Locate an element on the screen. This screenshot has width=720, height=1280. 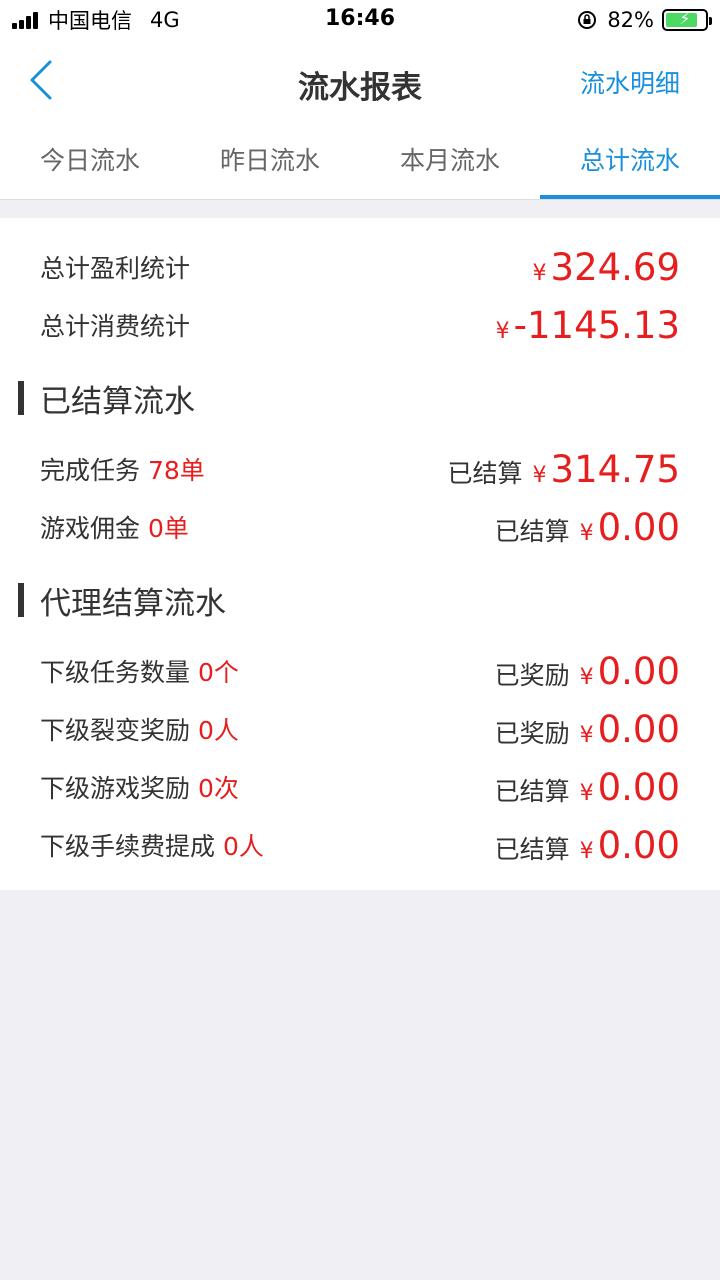
row-label-text: 下级裂变奖励 is located at coordinates (115, 730).